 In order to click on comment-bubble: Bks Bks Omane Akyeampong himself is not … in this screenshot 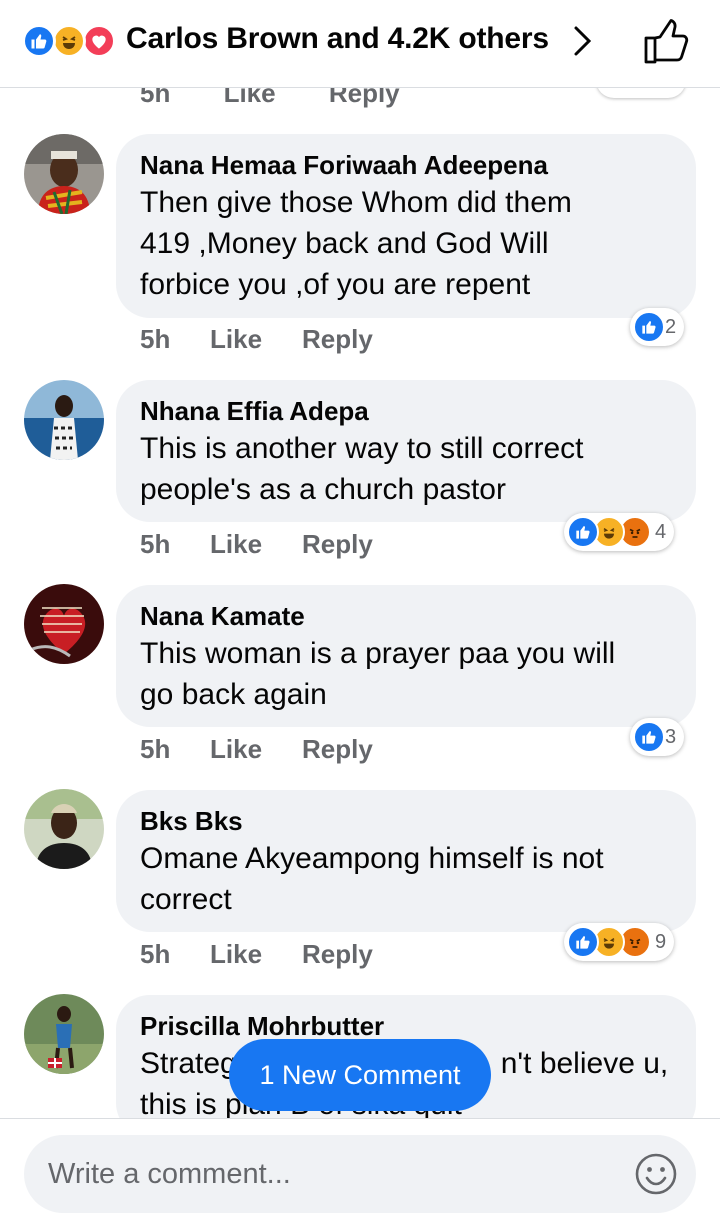, I will do `click(406, 861)`.